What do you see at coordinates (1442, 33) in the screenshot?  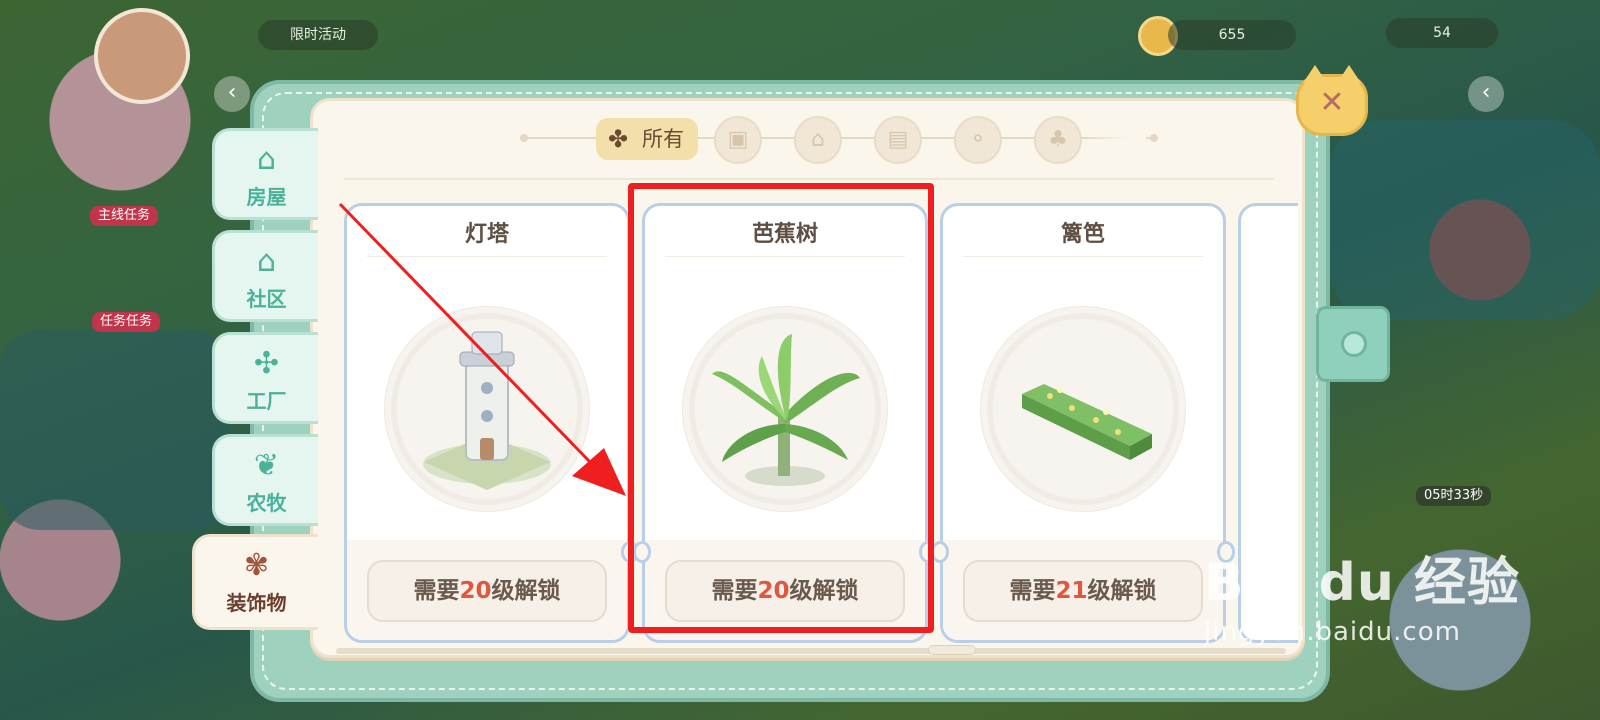 I see `level-counter: 54` at bounding box center [1442, 33].